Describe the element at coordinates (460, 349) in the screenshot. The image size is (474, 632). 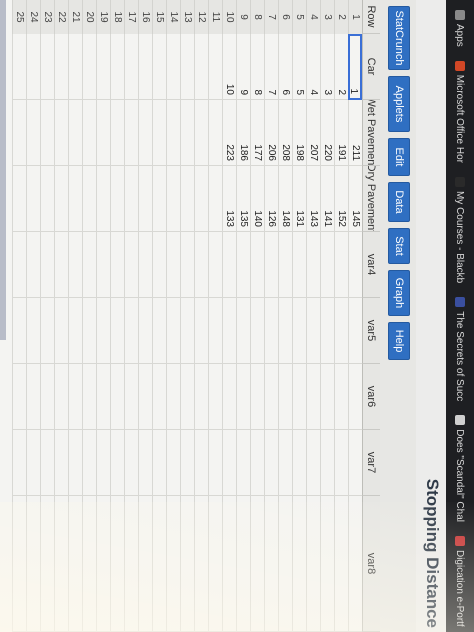
I see `bookmark-item: The Secrets of Succ` at that location.